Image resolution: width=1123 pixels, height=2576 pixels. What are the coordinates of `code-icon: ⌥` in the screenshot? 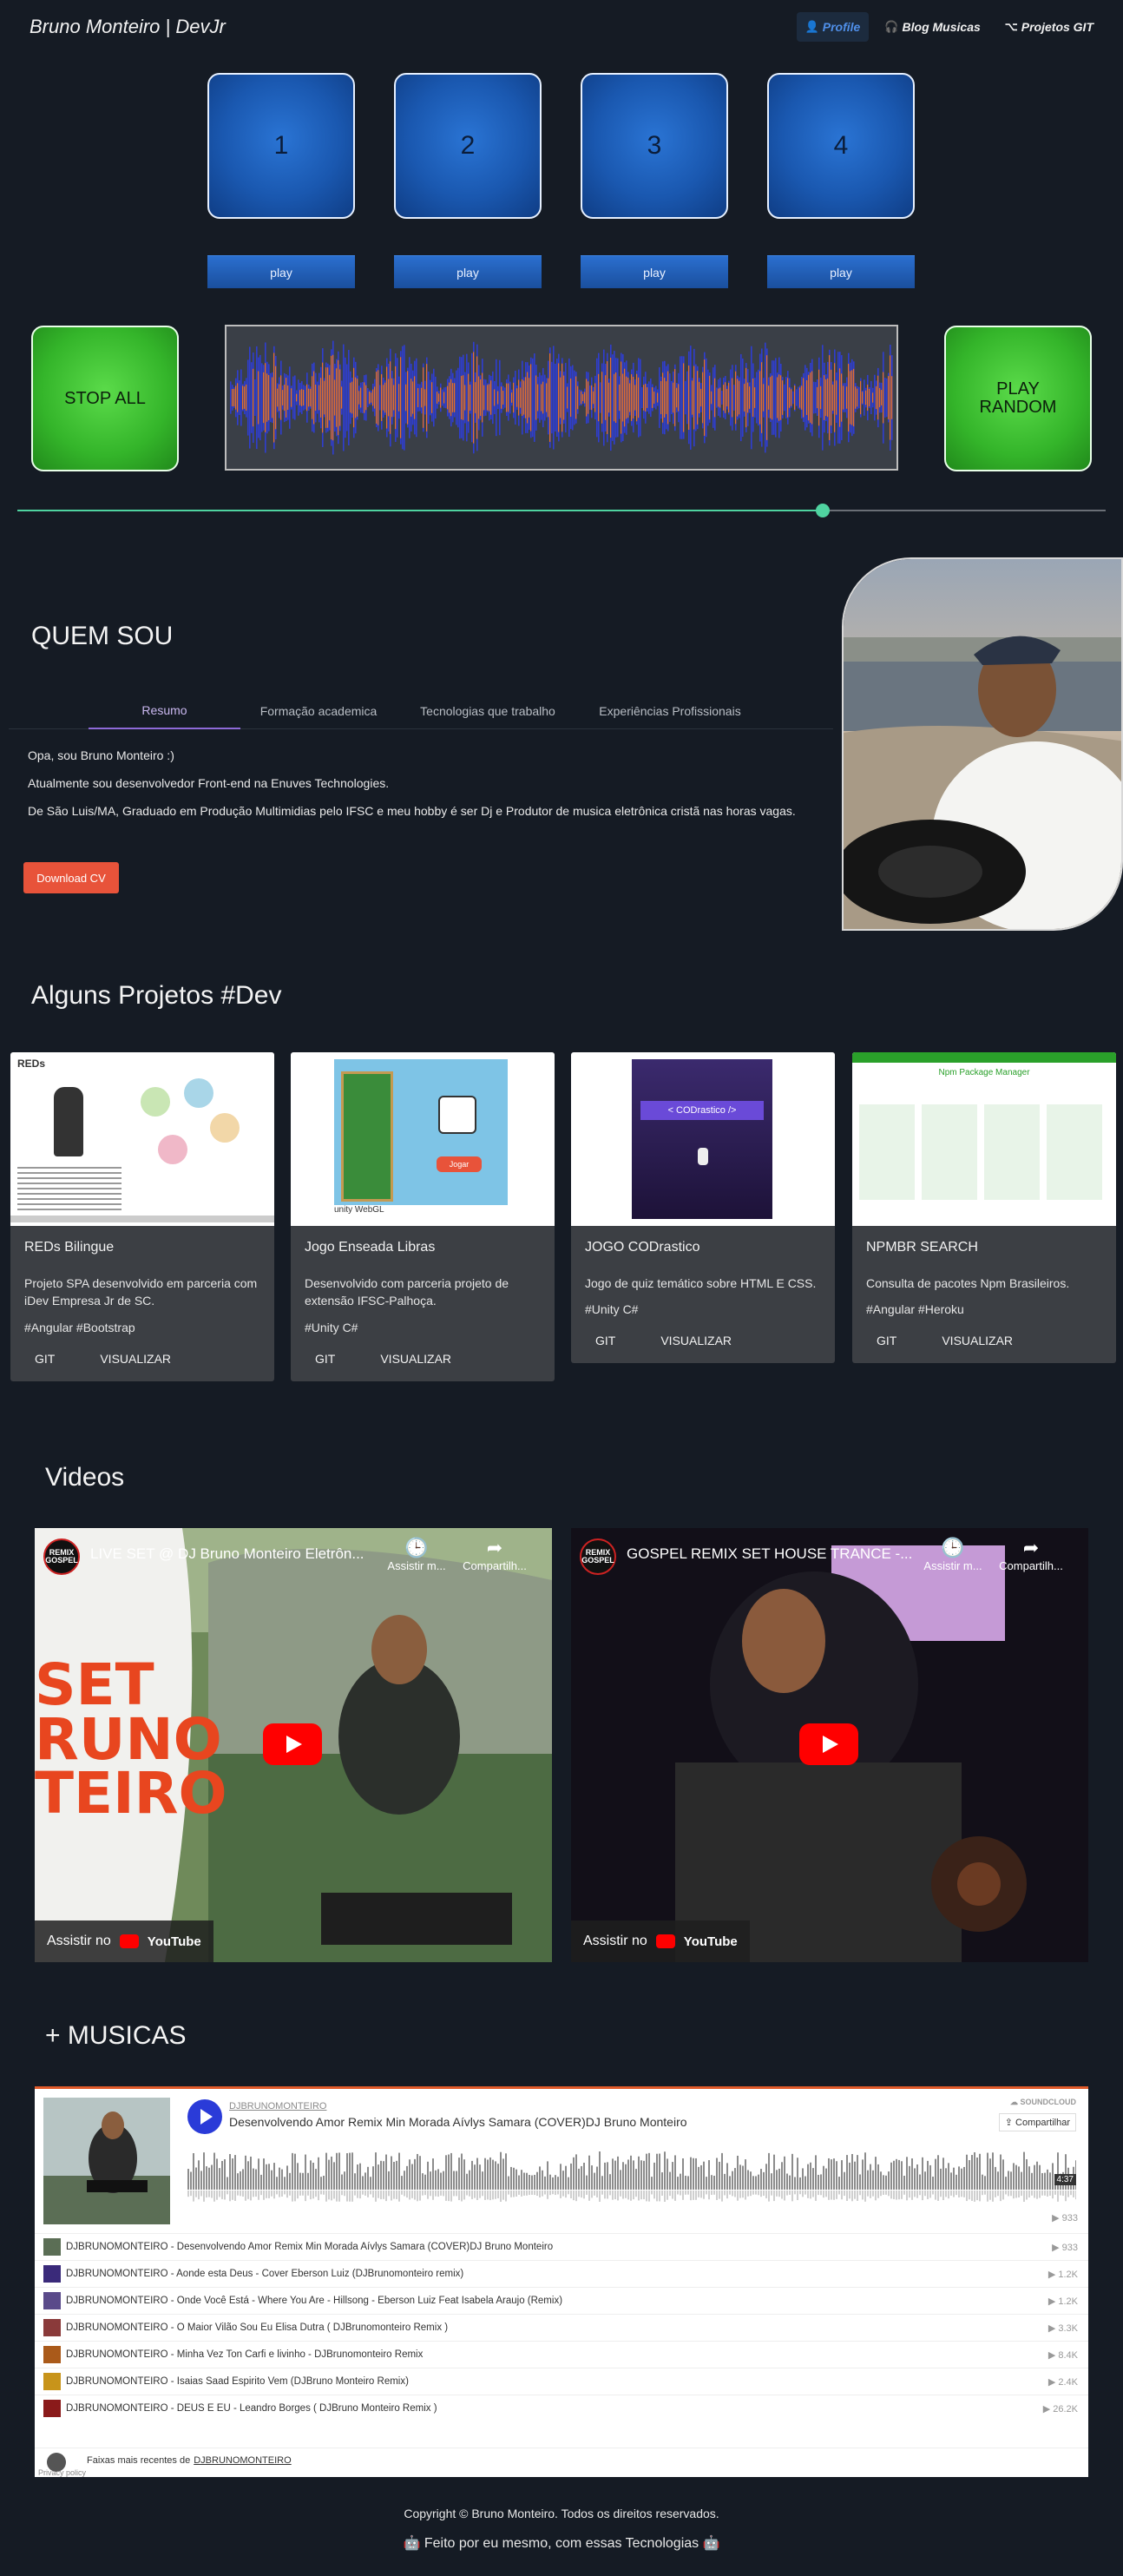 It's located at (1011, 26).